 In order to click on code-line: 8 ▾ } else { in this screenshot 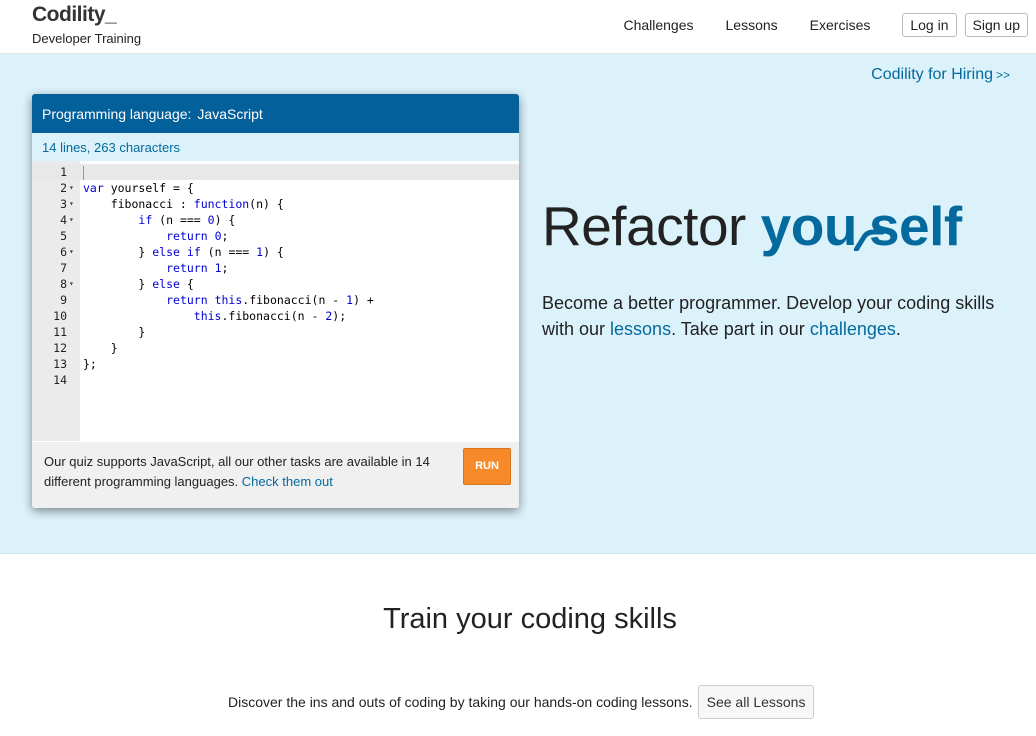, I will do `click(275, 284)`.